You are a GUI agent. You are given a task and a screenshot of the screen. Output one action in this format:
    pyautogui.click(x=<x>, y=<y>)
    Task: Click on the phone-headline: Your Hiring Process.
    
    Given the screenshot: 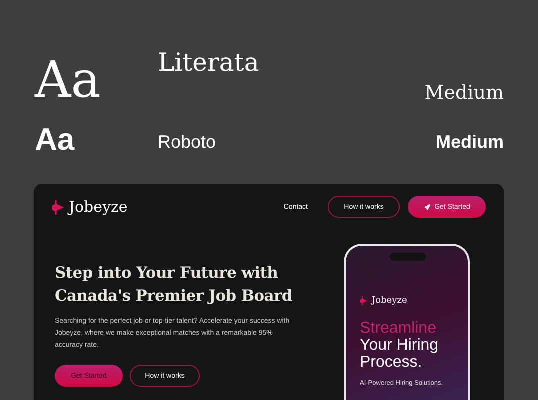 What is the action you would take?
    pyautogui.click(x=400, y=354)
    